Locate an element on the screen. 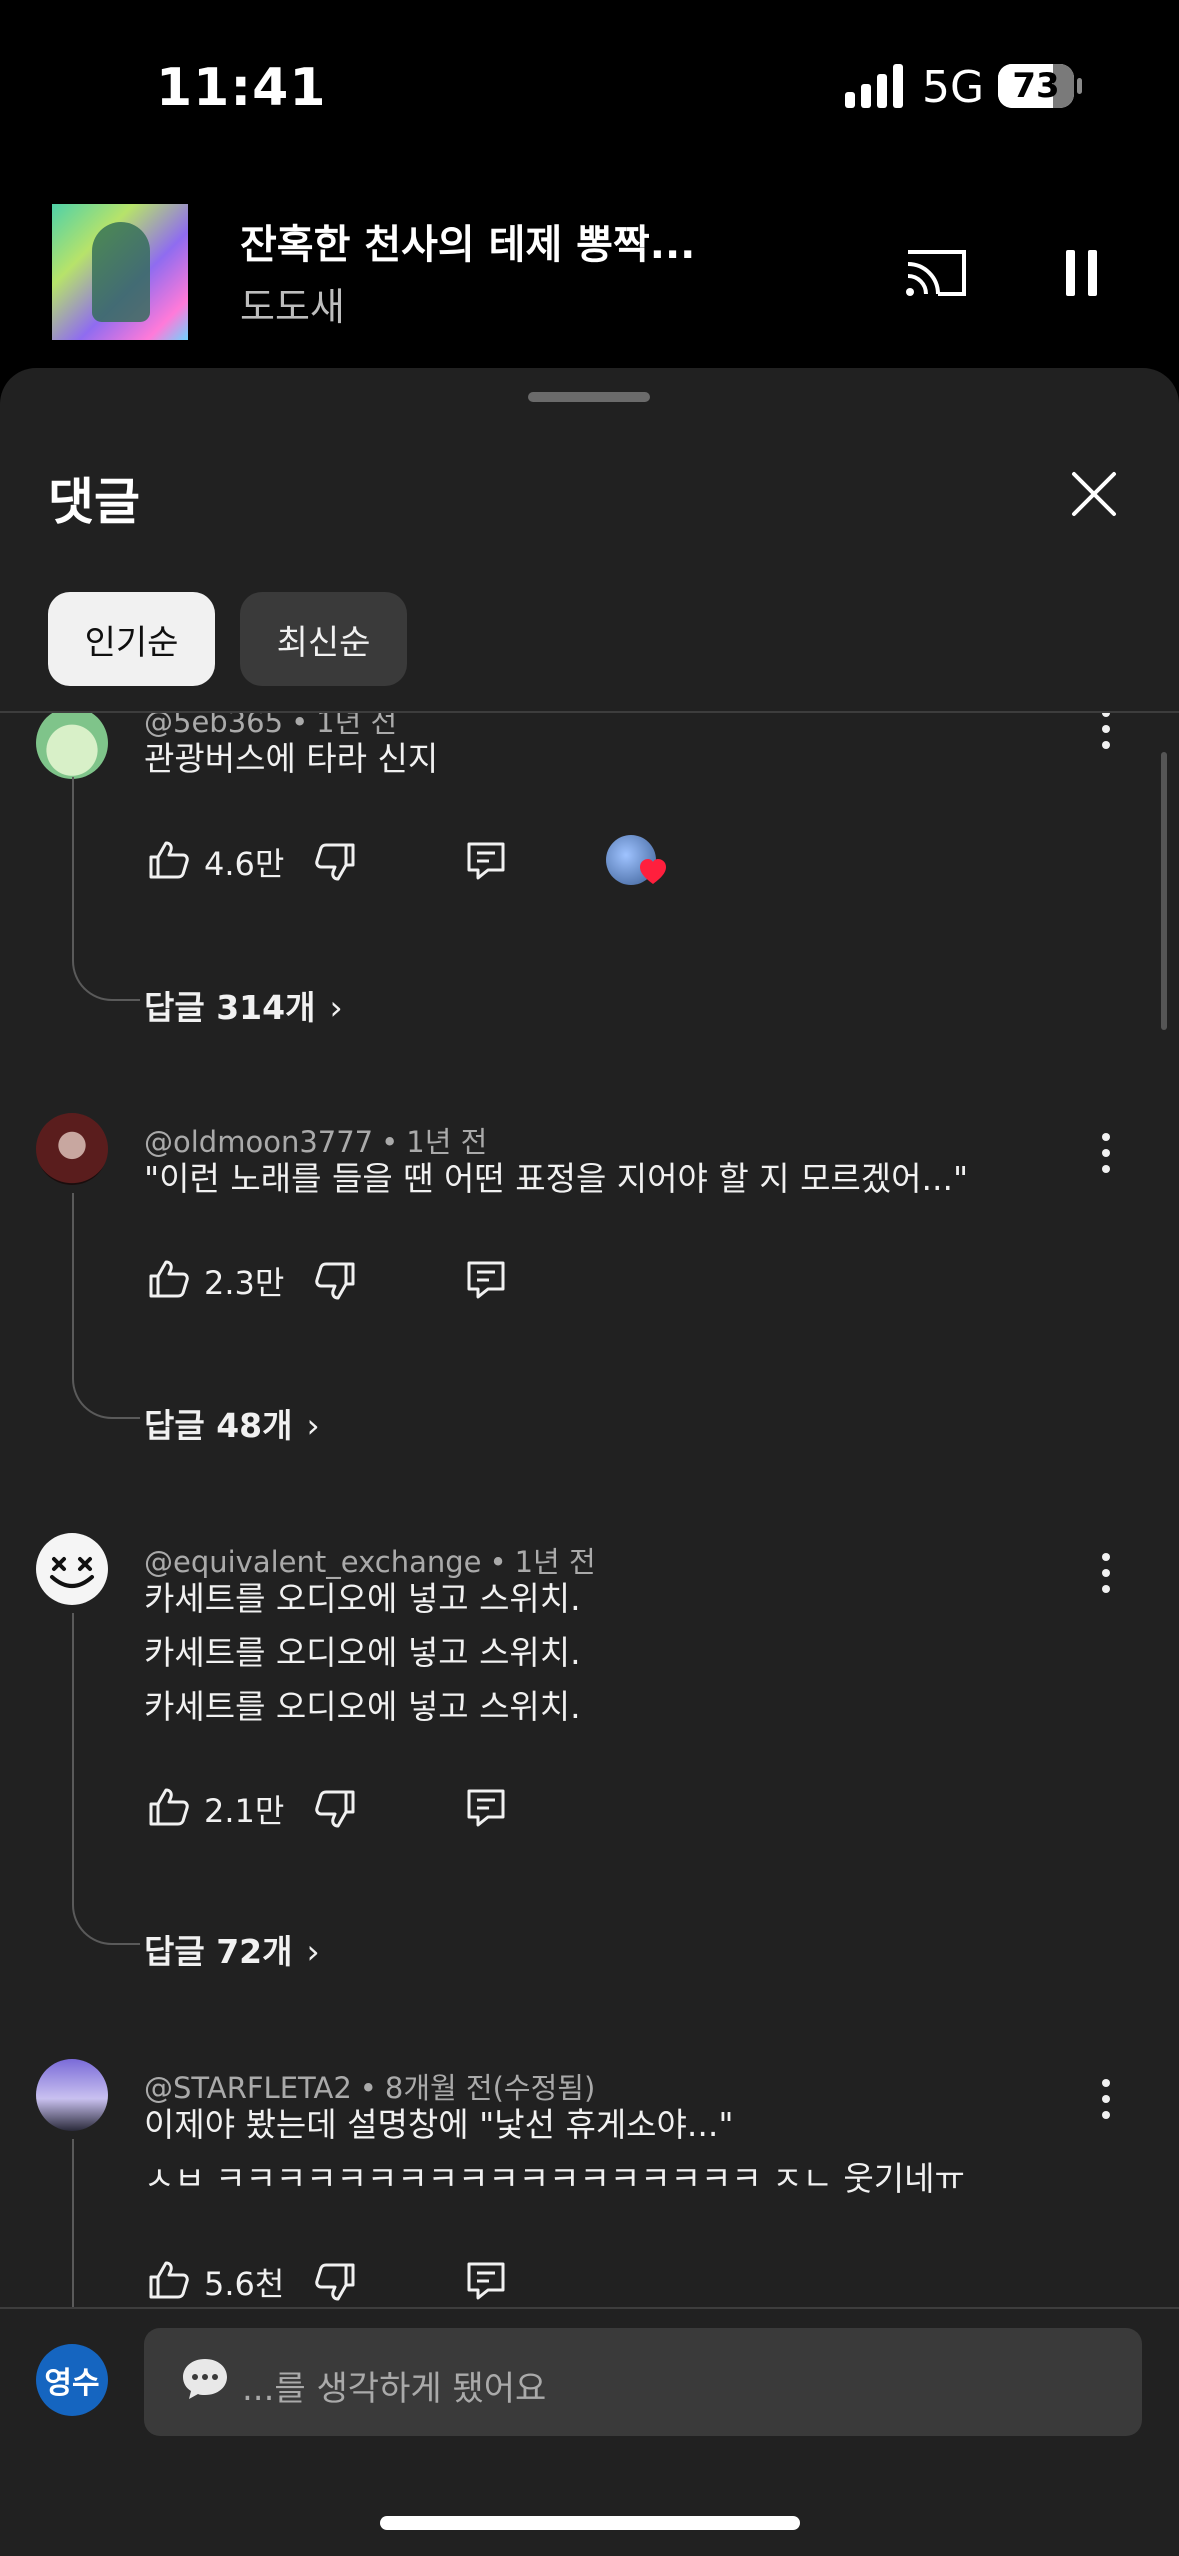 The width and height of the screenshot is (1179, 2556). comment-line: "이런 노래를 들을 땐 어떤 표정을 지어야 할 지 모르겠어..." is located at coordinates (556, 1178).